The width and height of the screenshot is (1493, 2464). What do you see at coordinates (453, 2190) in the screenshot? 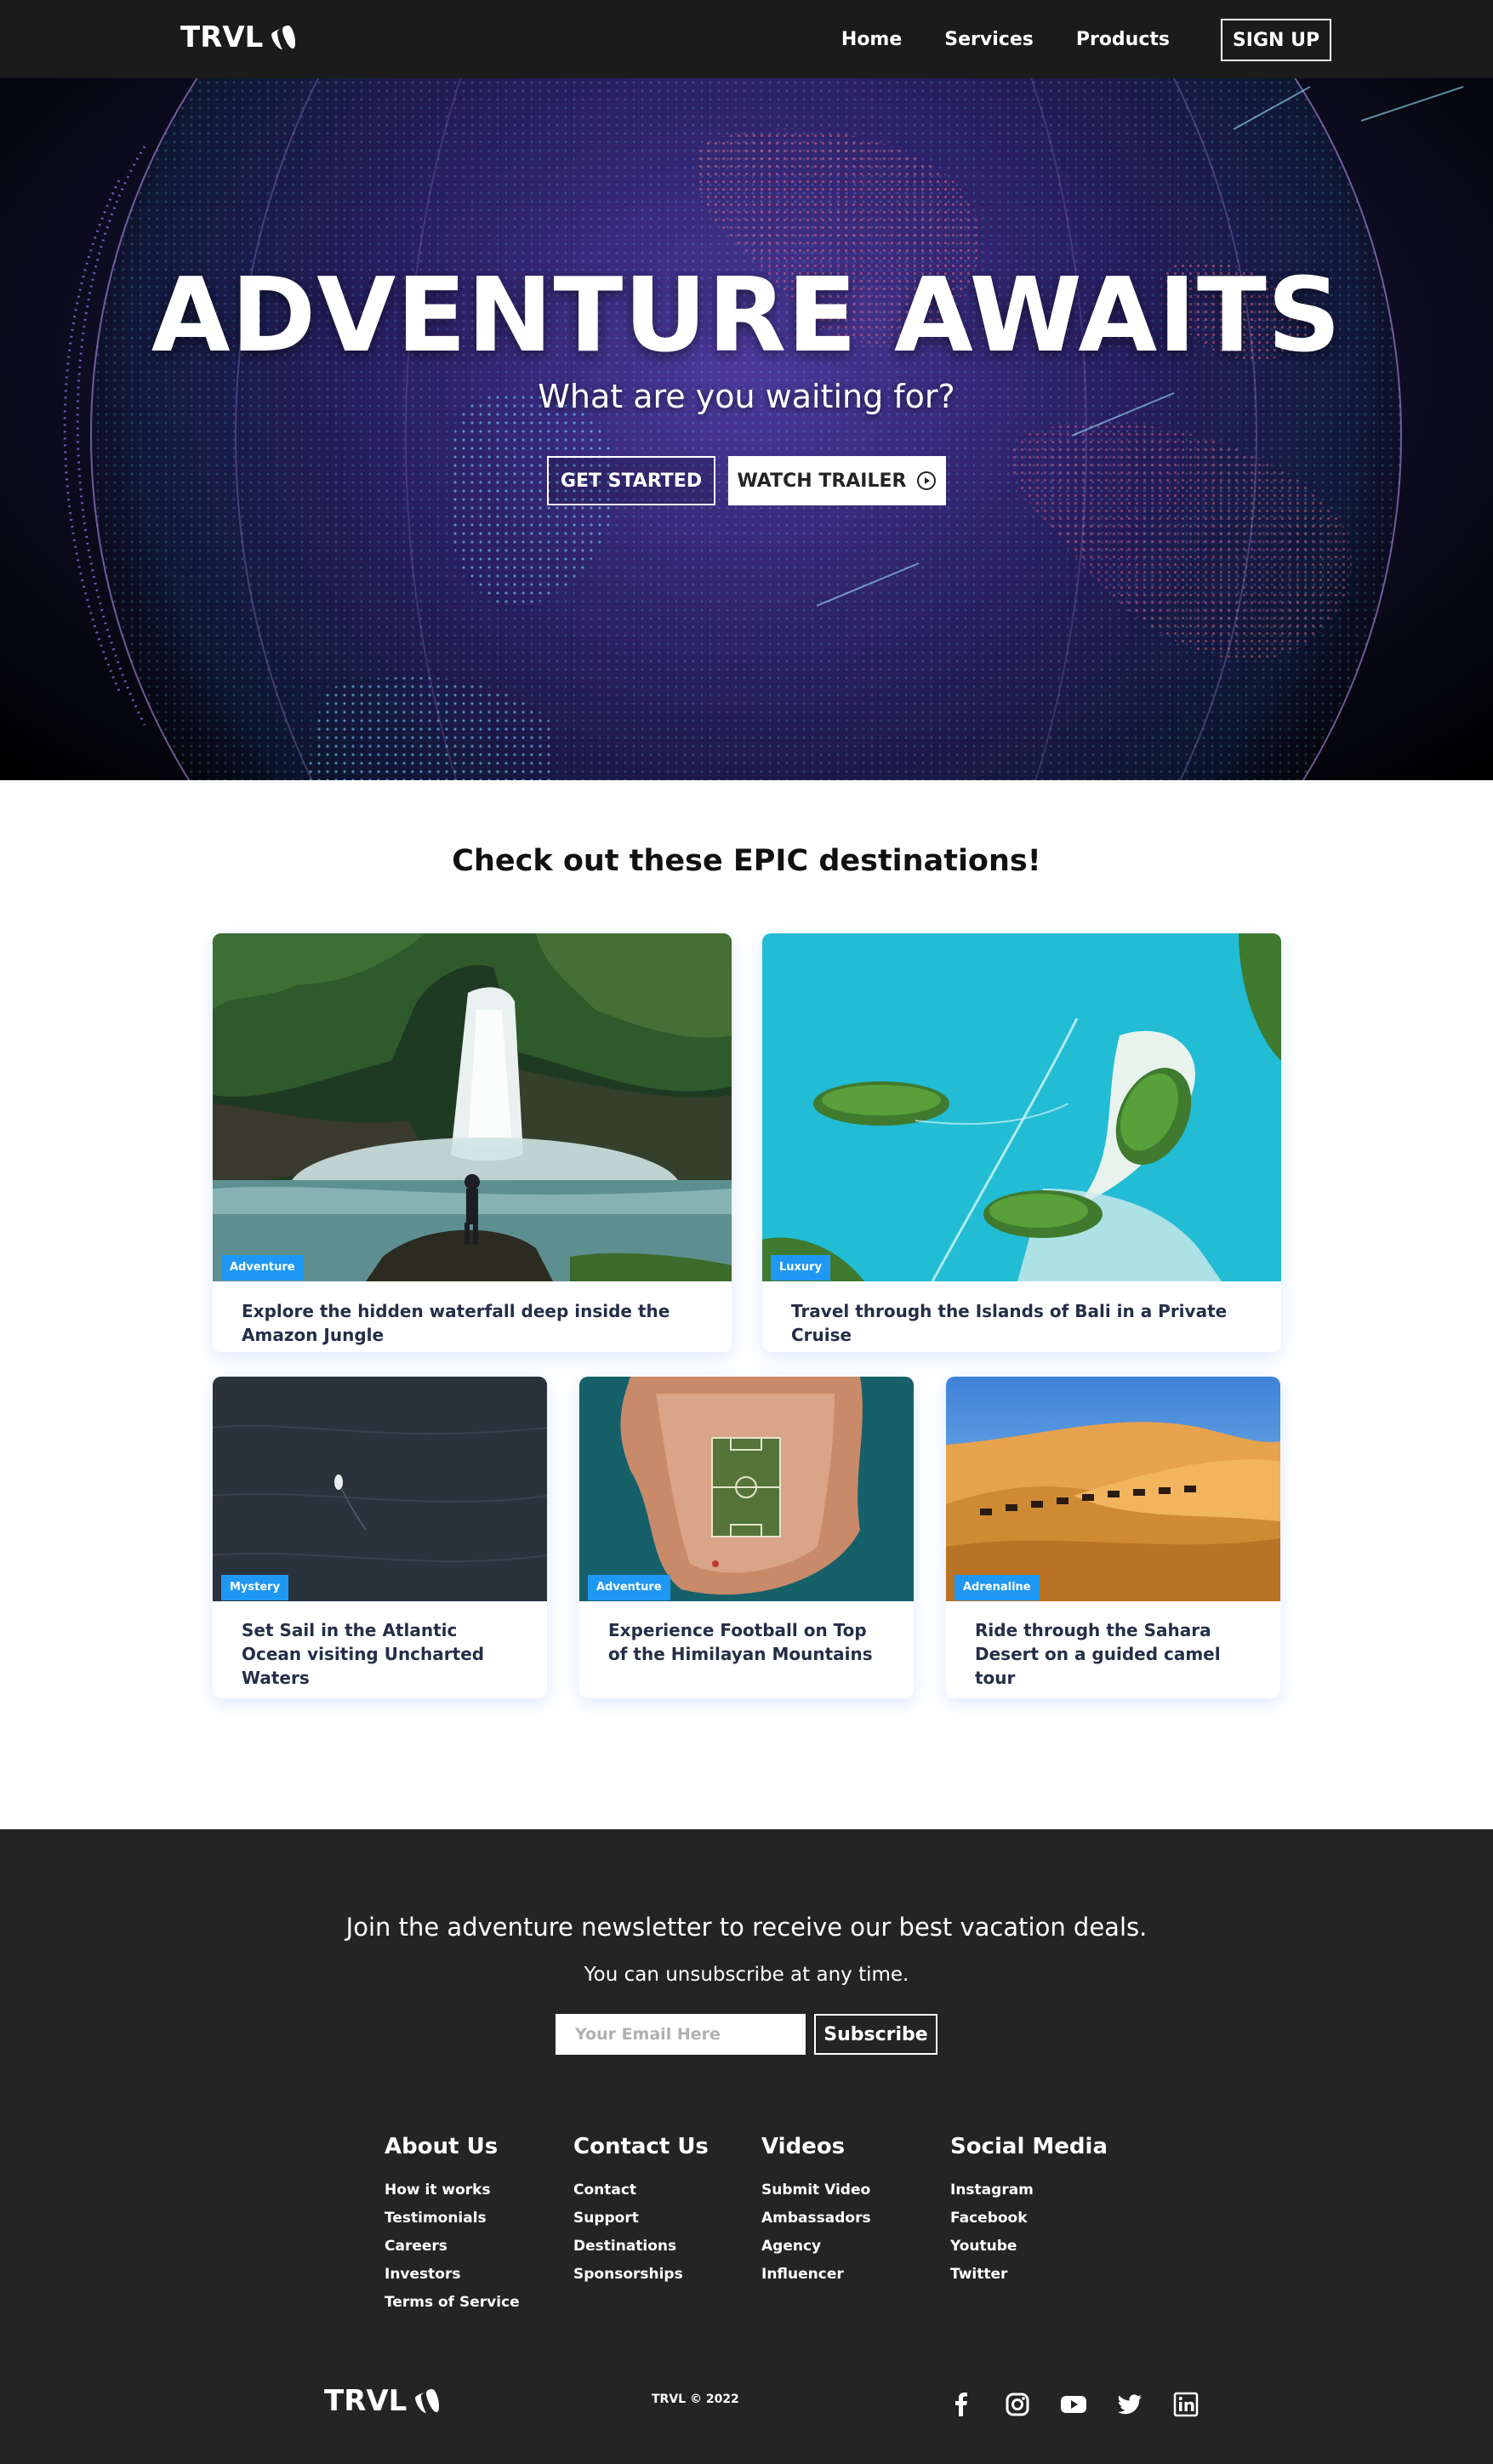
I see `footer-link-how-it-works: How it works` at bounding box center [453, 2190].